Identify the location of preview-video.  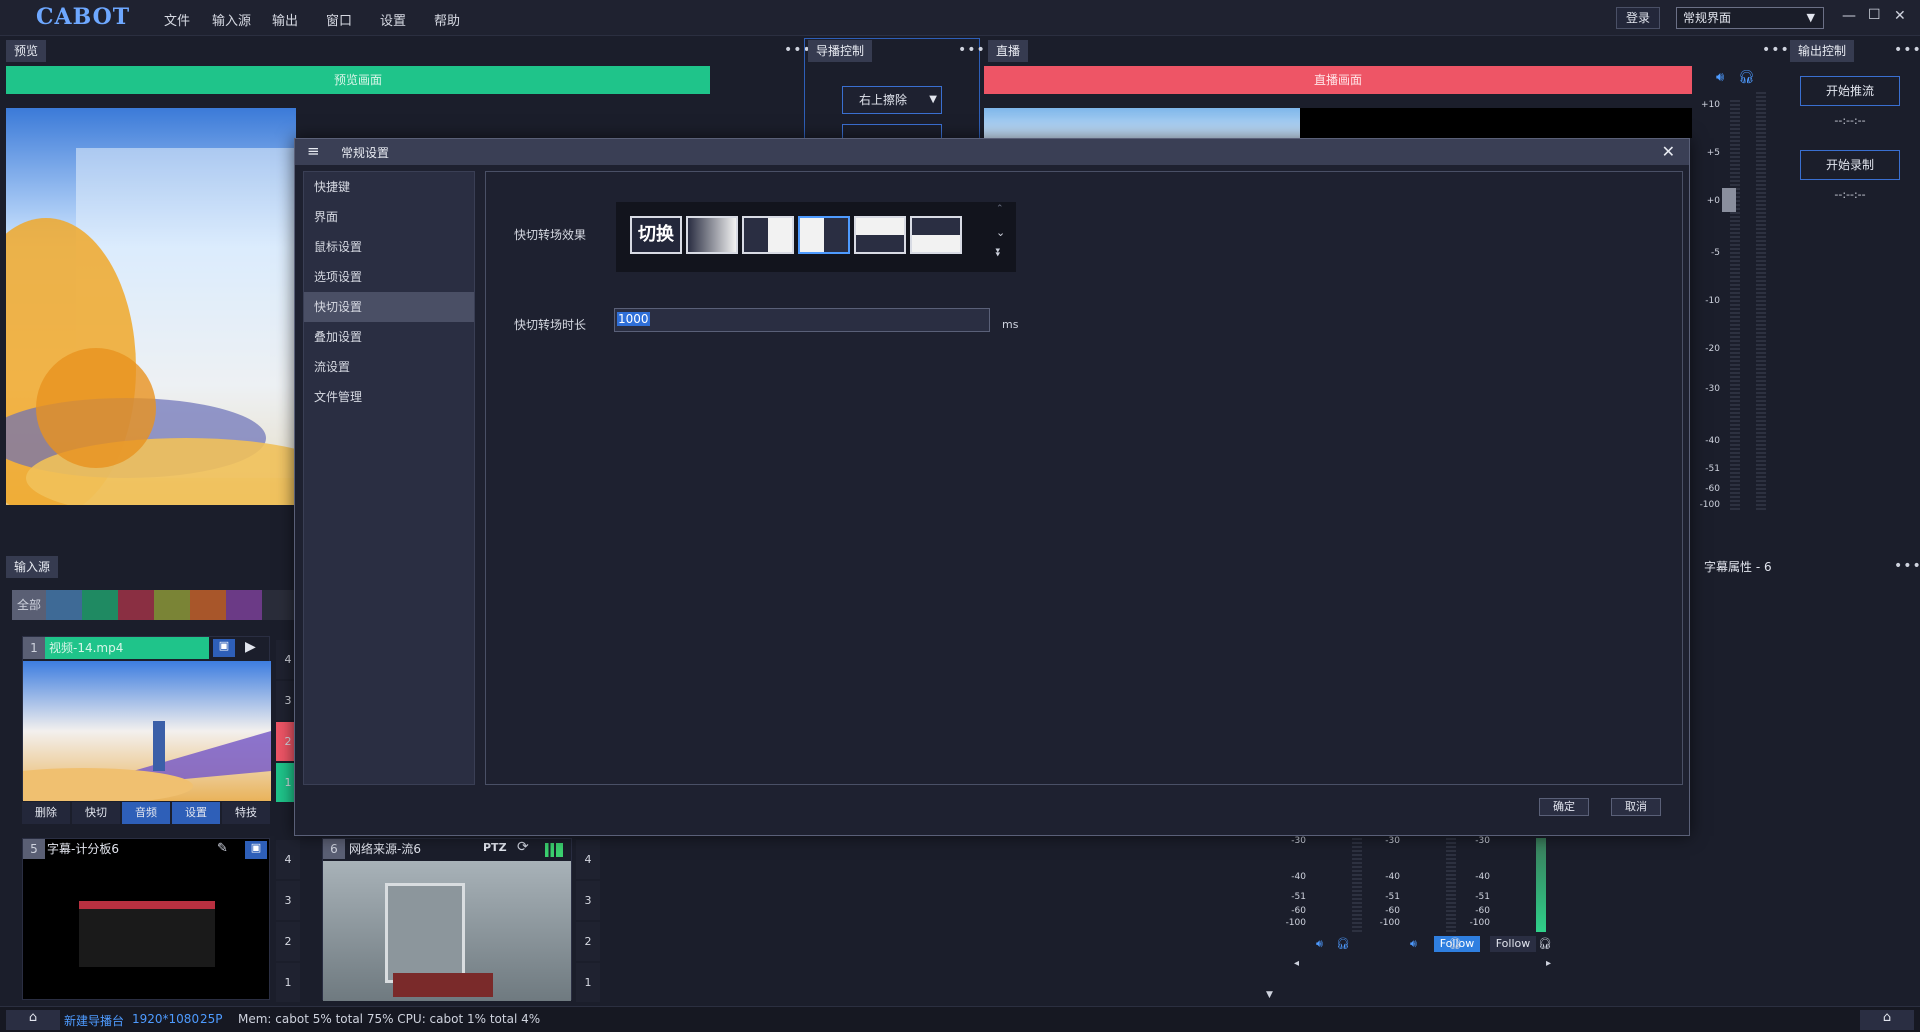
(151, 306).